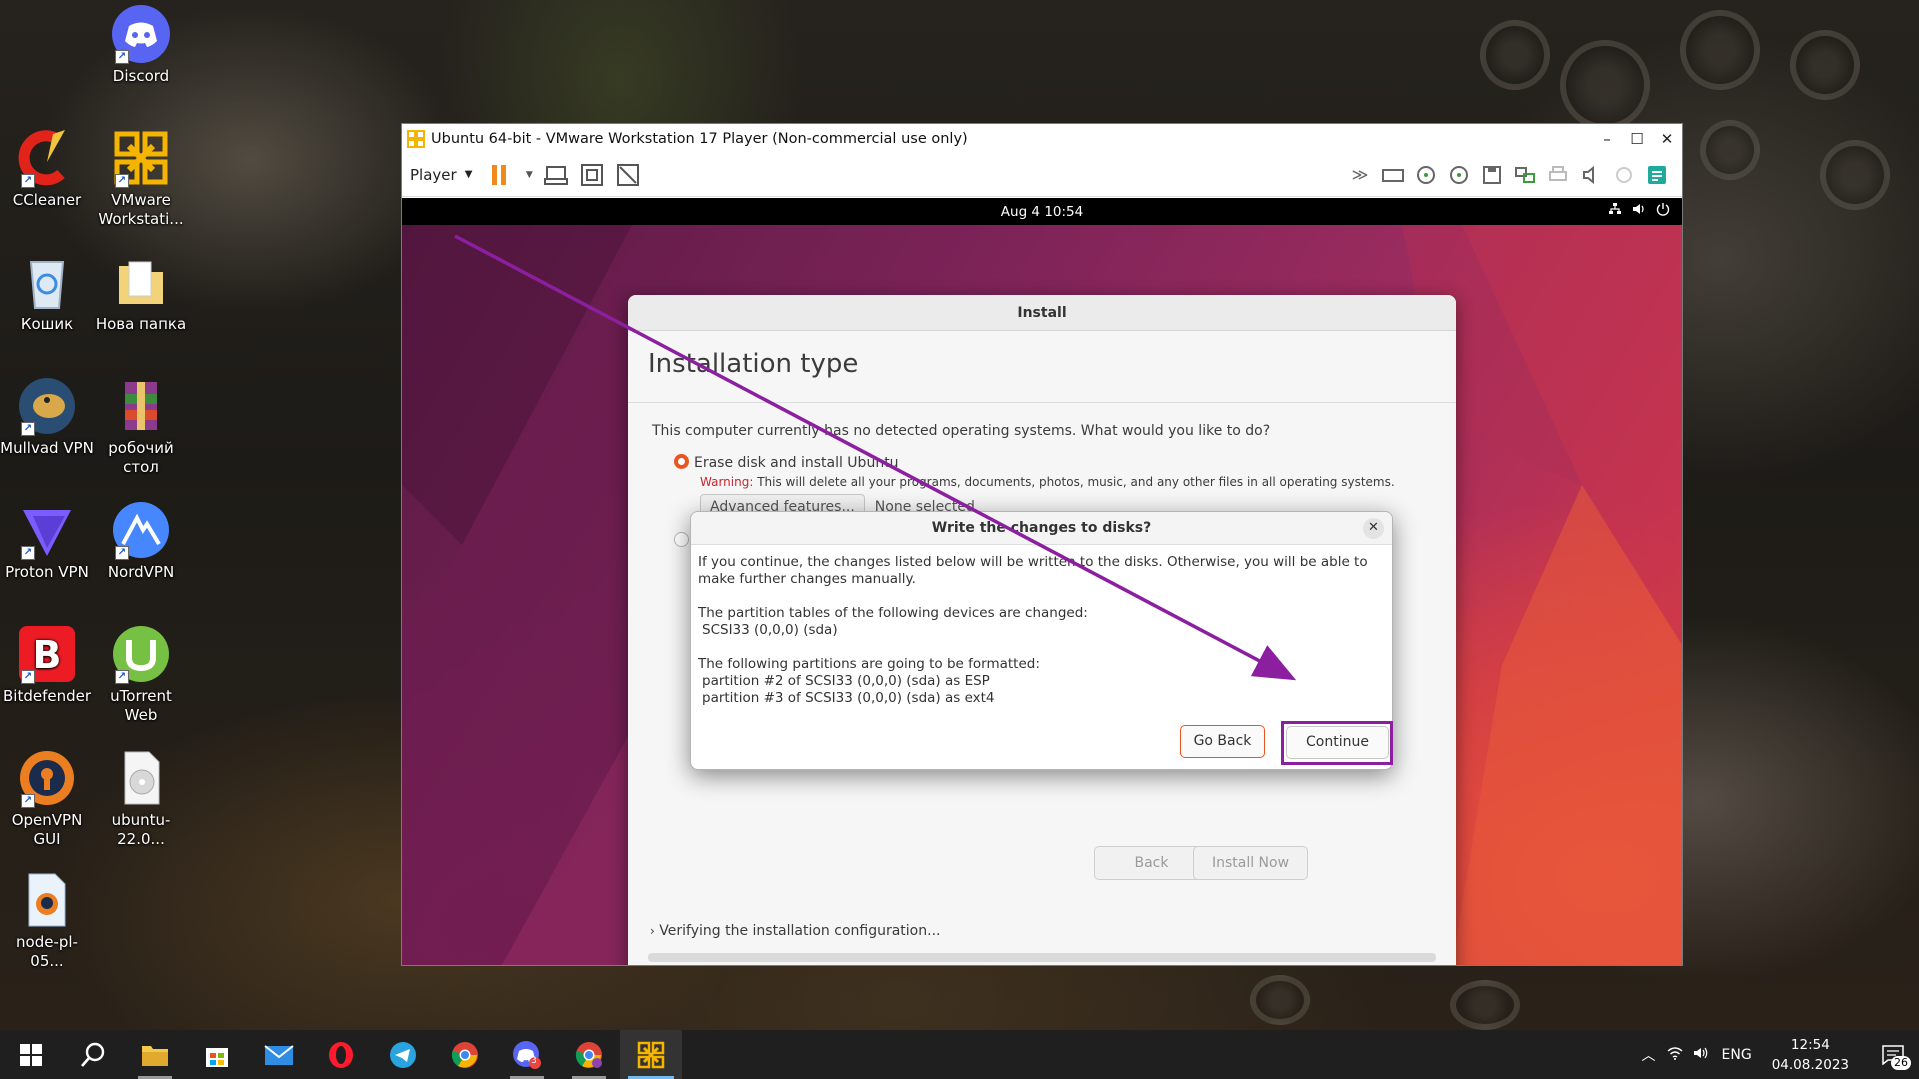 Image resolution: width=1919 pixels, height=1079 pixels. What do you see at coordinates (279, 1054) in the screenshot?
I see `taskbar-mail` at bounding box center [279, 1054].